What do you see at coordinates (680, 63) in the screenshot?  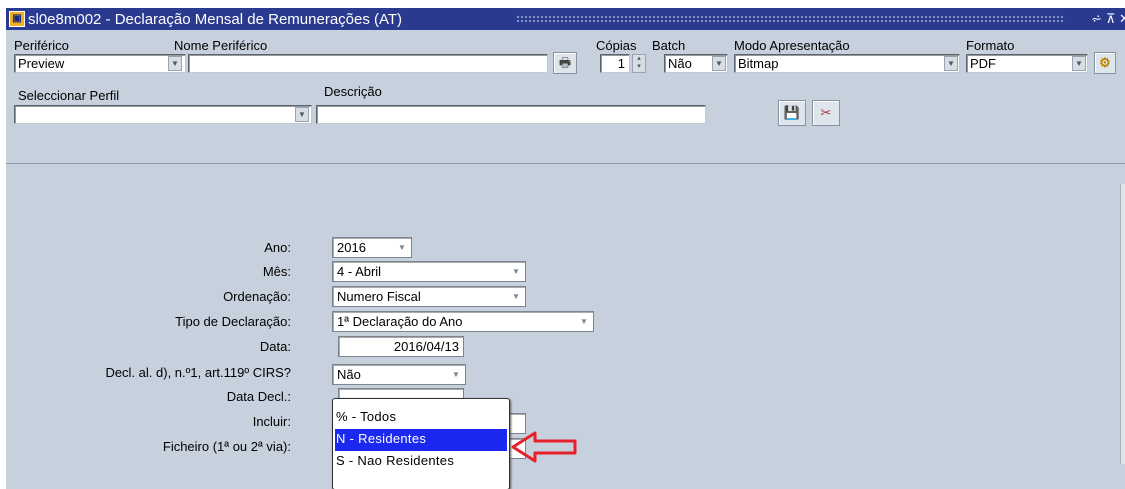 I see `batch-value: Não` at bounding box center [680, 63].